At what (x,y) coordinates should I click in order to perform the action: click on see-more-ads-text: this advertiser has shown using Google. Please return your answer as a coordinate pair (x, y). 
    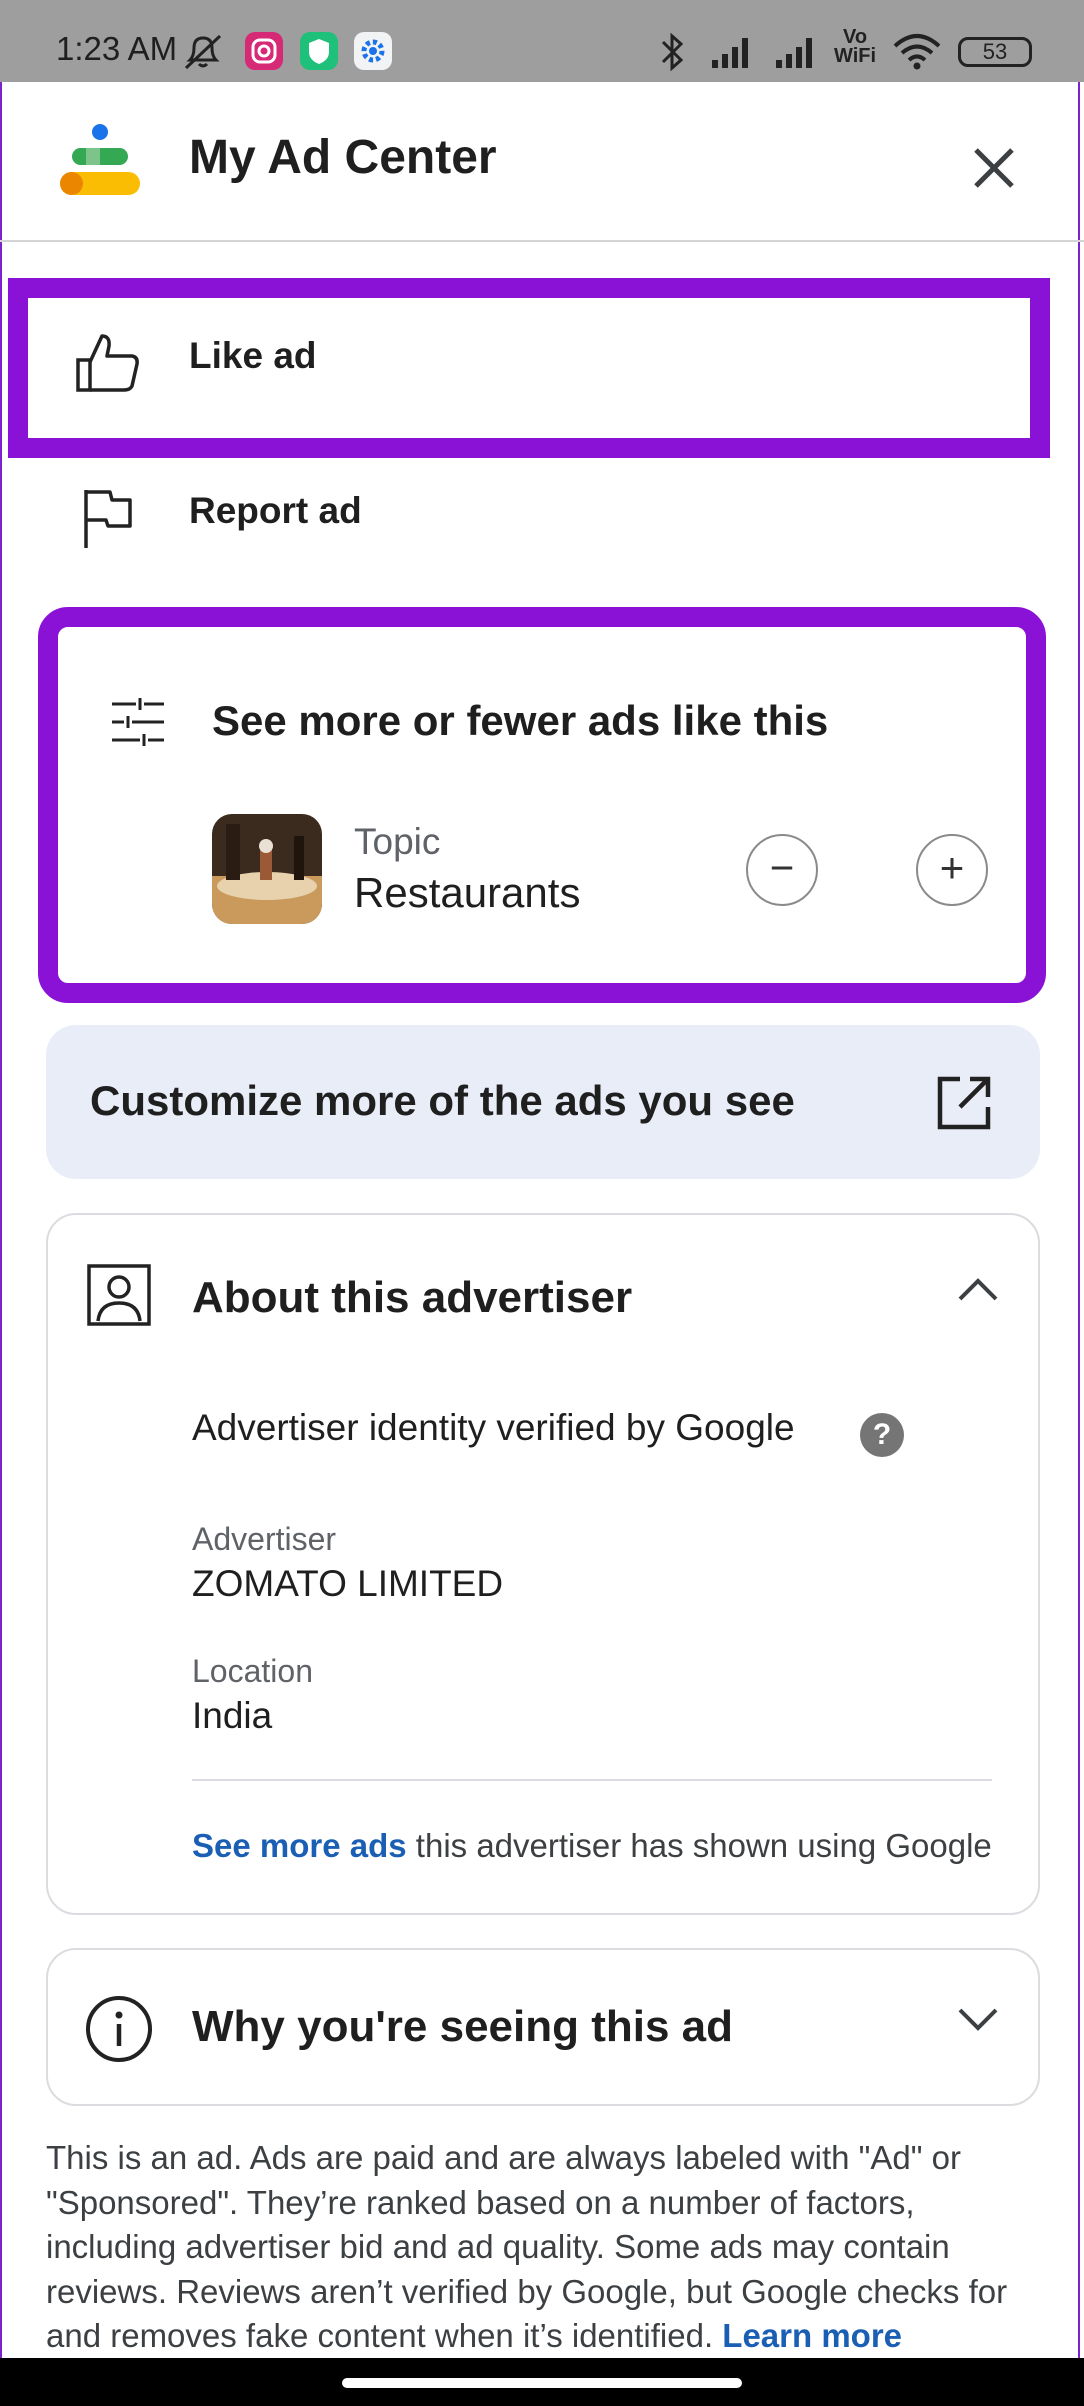
    Looking at the image, I should click on (699, 1845).